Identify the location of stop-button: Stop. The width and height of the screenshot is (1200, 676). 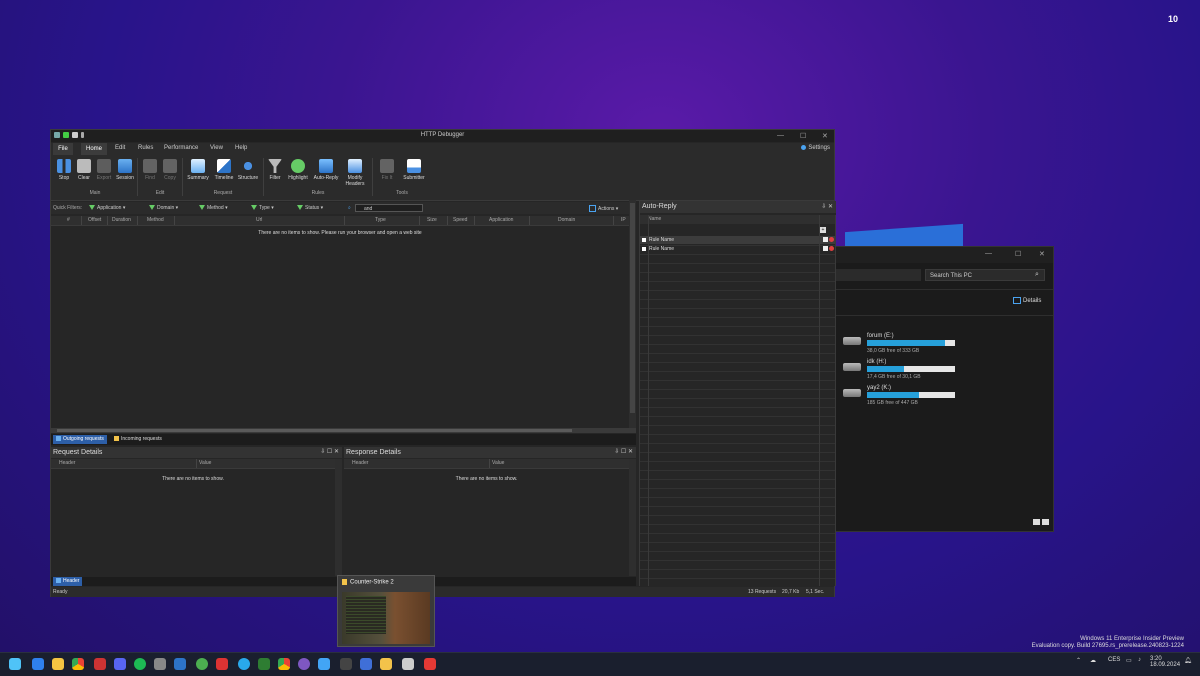
(64, 170).